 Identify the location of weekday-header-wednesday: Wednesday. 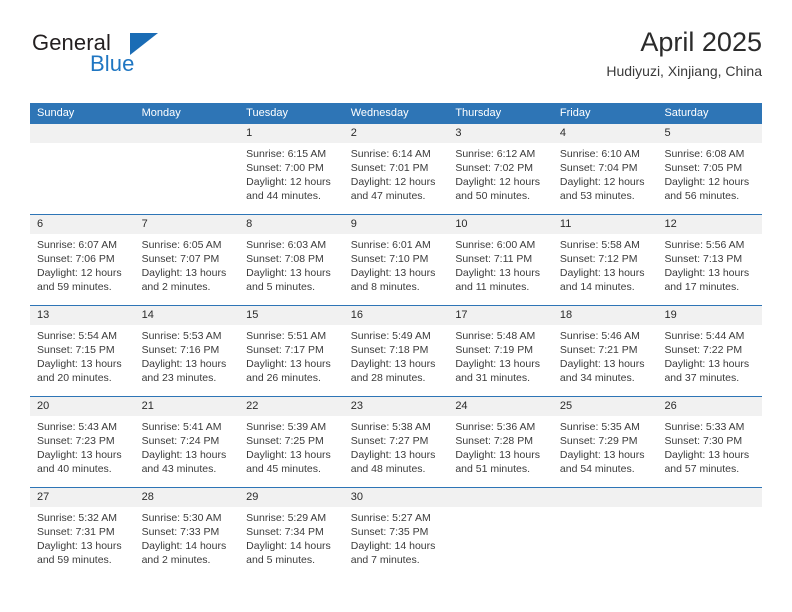
(379, 113).